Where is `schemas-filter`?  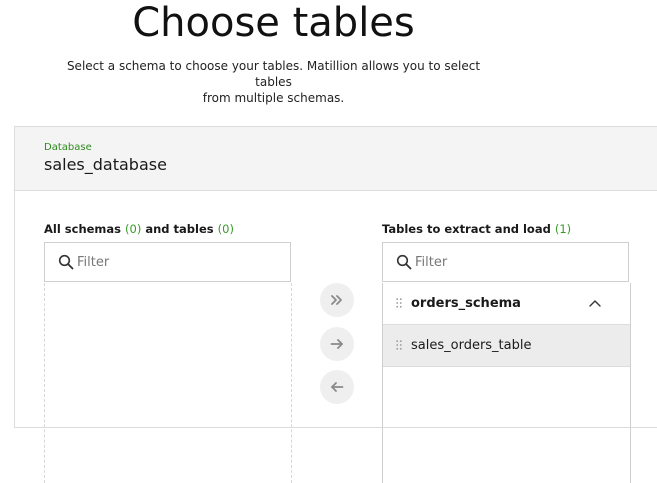
schemas-filter is located at coordinates (167, 262).